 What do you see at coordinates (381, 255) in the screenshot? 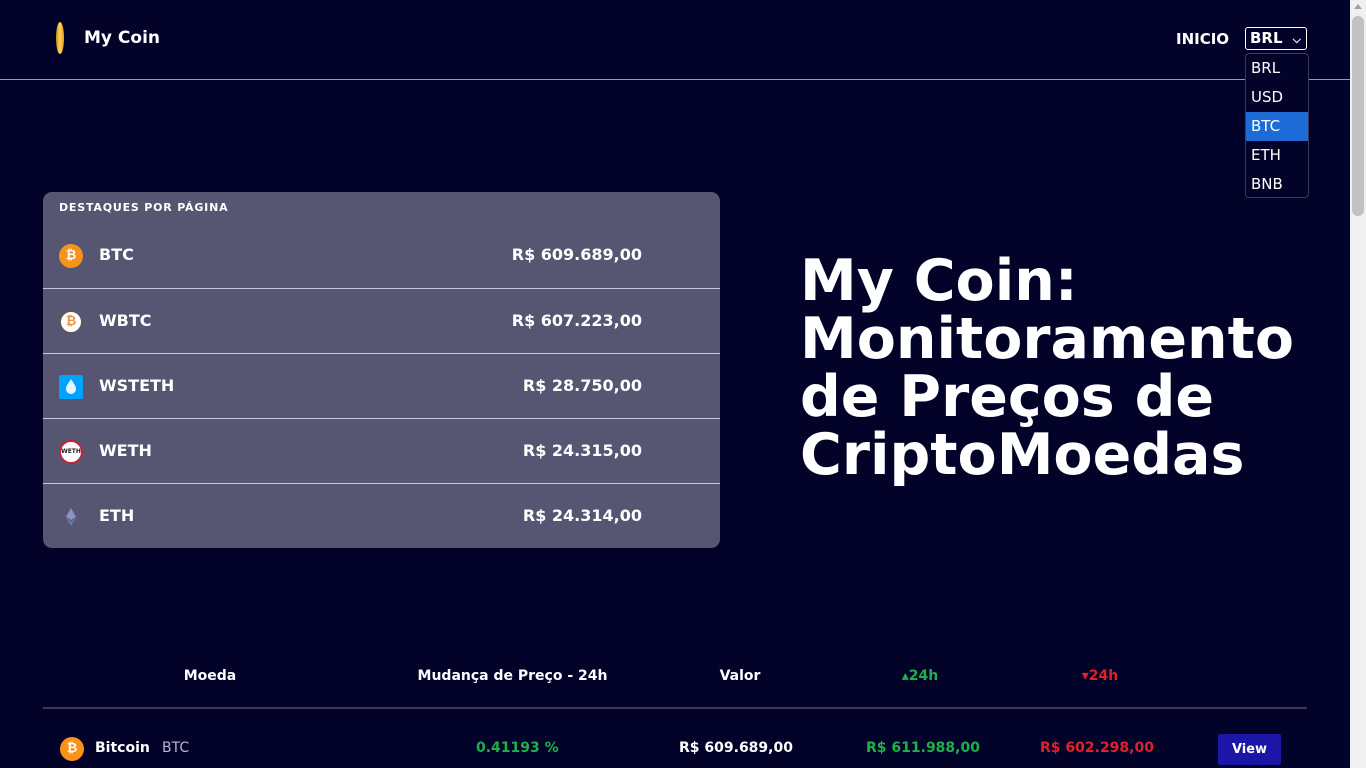
I see `highlight-row-btc: ₿ BTC R$ 609.689,00` at bounding box center [381, 255].